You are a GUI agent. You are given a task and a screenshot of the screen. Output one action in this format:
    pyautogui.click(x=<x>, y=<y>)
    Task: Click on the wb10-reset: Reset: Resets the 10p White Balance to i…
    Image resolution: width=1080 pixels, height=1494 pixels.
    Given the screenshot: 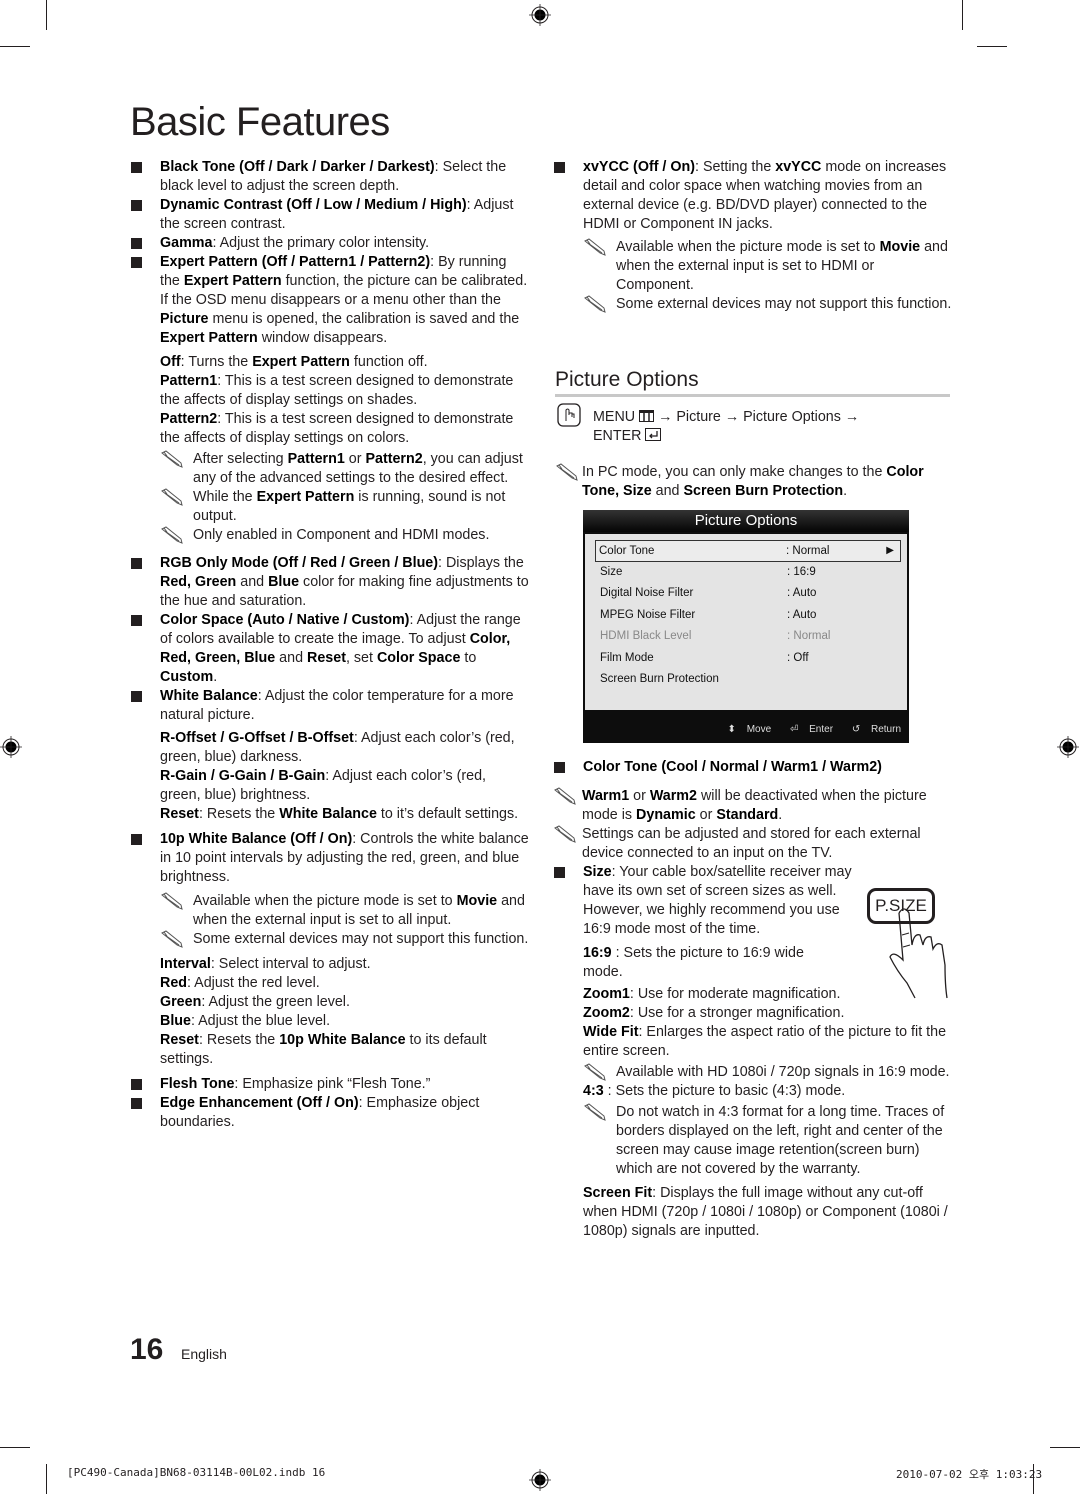 What is the action you would take?
    pyautogui.click(x=323, y=1049)
    